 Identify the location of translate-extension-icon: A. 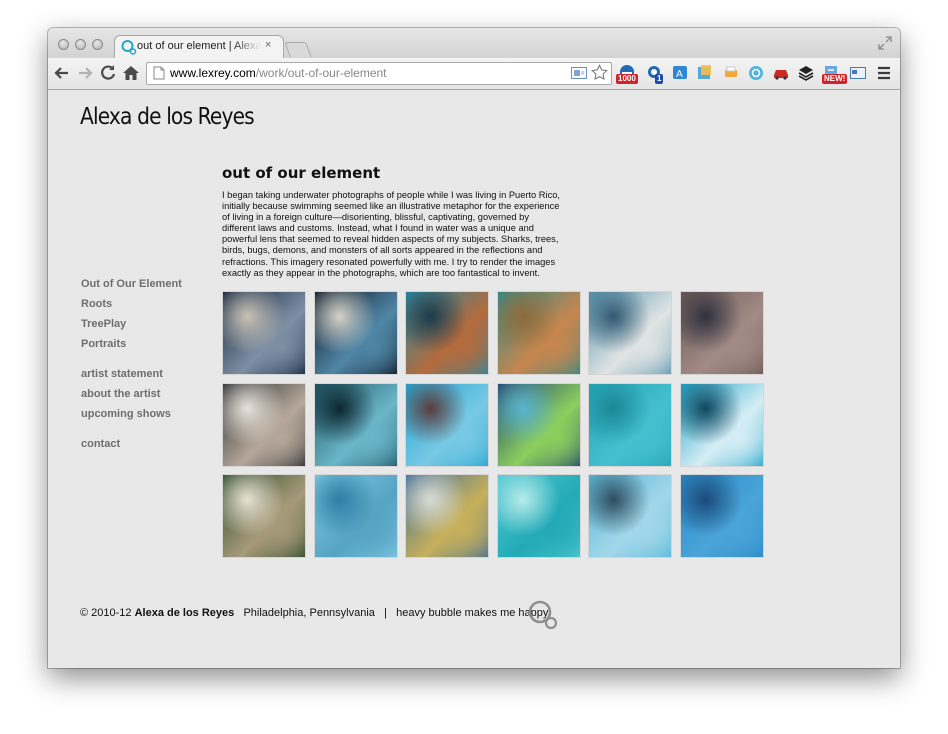
(681, 73).